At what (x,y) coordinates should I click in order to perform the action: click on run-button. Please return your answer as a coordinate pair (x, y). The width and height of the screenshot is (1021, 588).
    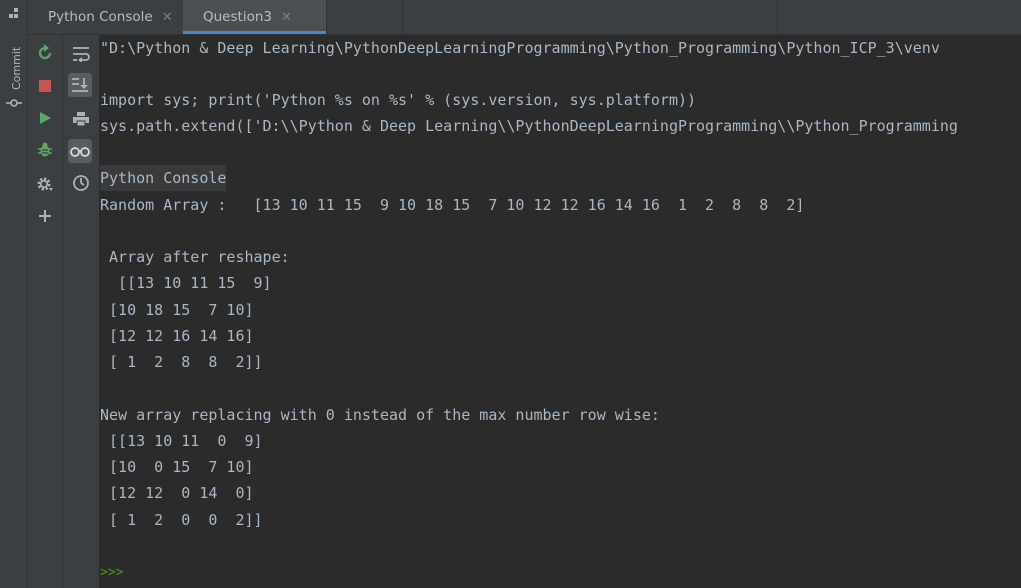
    Looking at the image, I should click on (45, 118).